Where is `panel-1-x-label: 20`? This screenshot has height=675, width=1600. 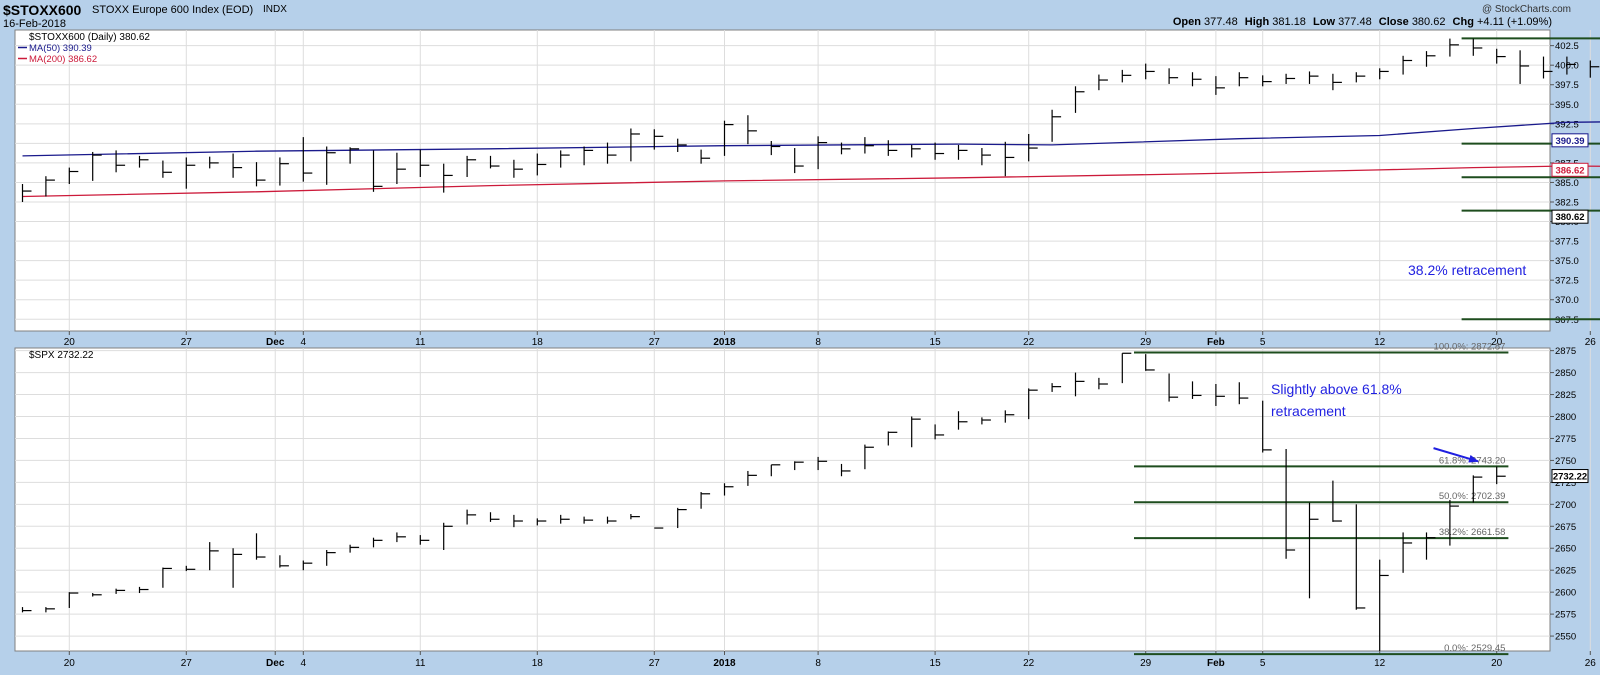 panel-1-x-label: 20 is located at coordinates (70, 342).